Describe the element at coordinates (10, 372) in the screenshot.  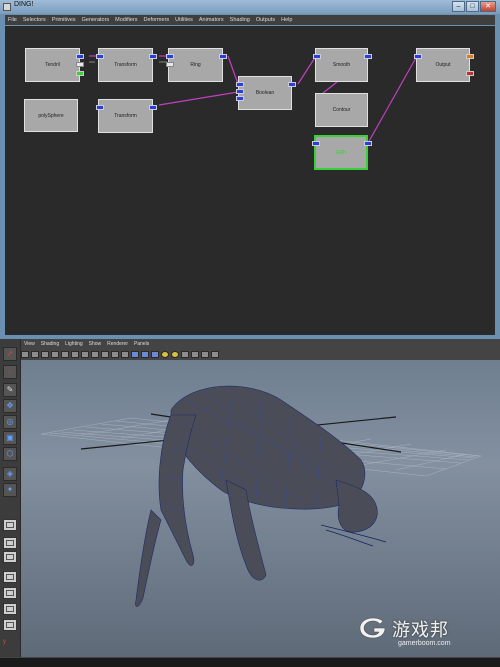
I see `lasso-tool-icon: ◌` at that location.